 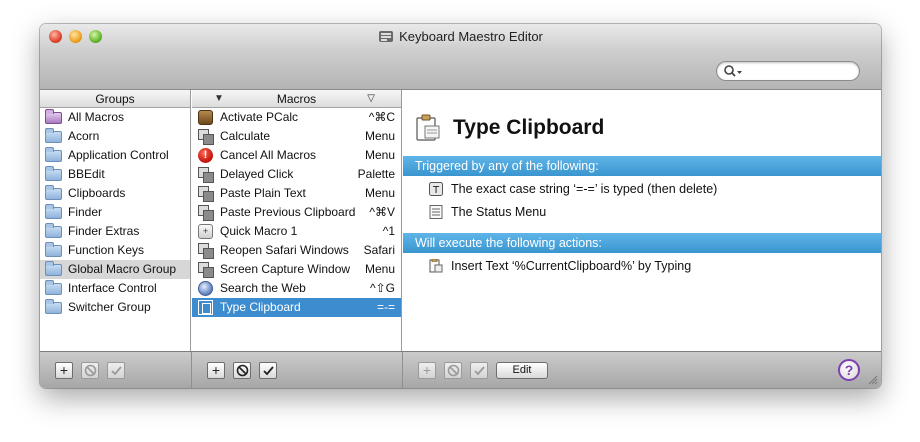 I want to click on window-title: Keyboard Maestro Editor, so click(x=460, y=36).